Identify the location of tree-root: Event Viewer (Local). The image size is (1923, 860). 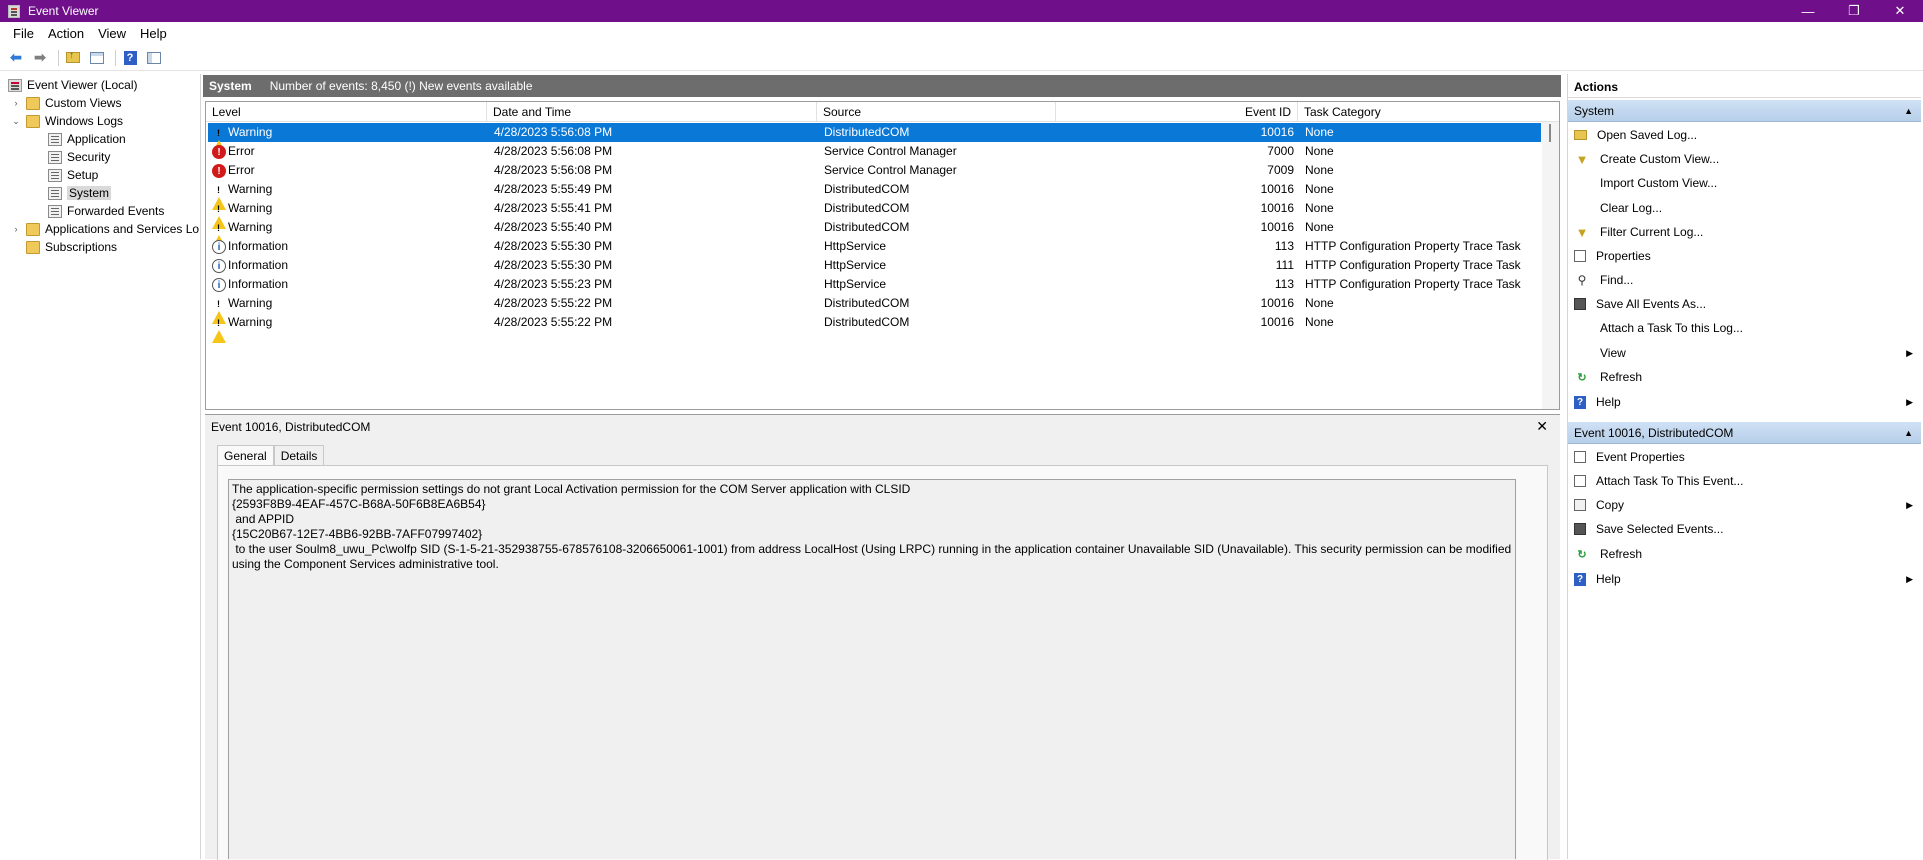
(73, 85).